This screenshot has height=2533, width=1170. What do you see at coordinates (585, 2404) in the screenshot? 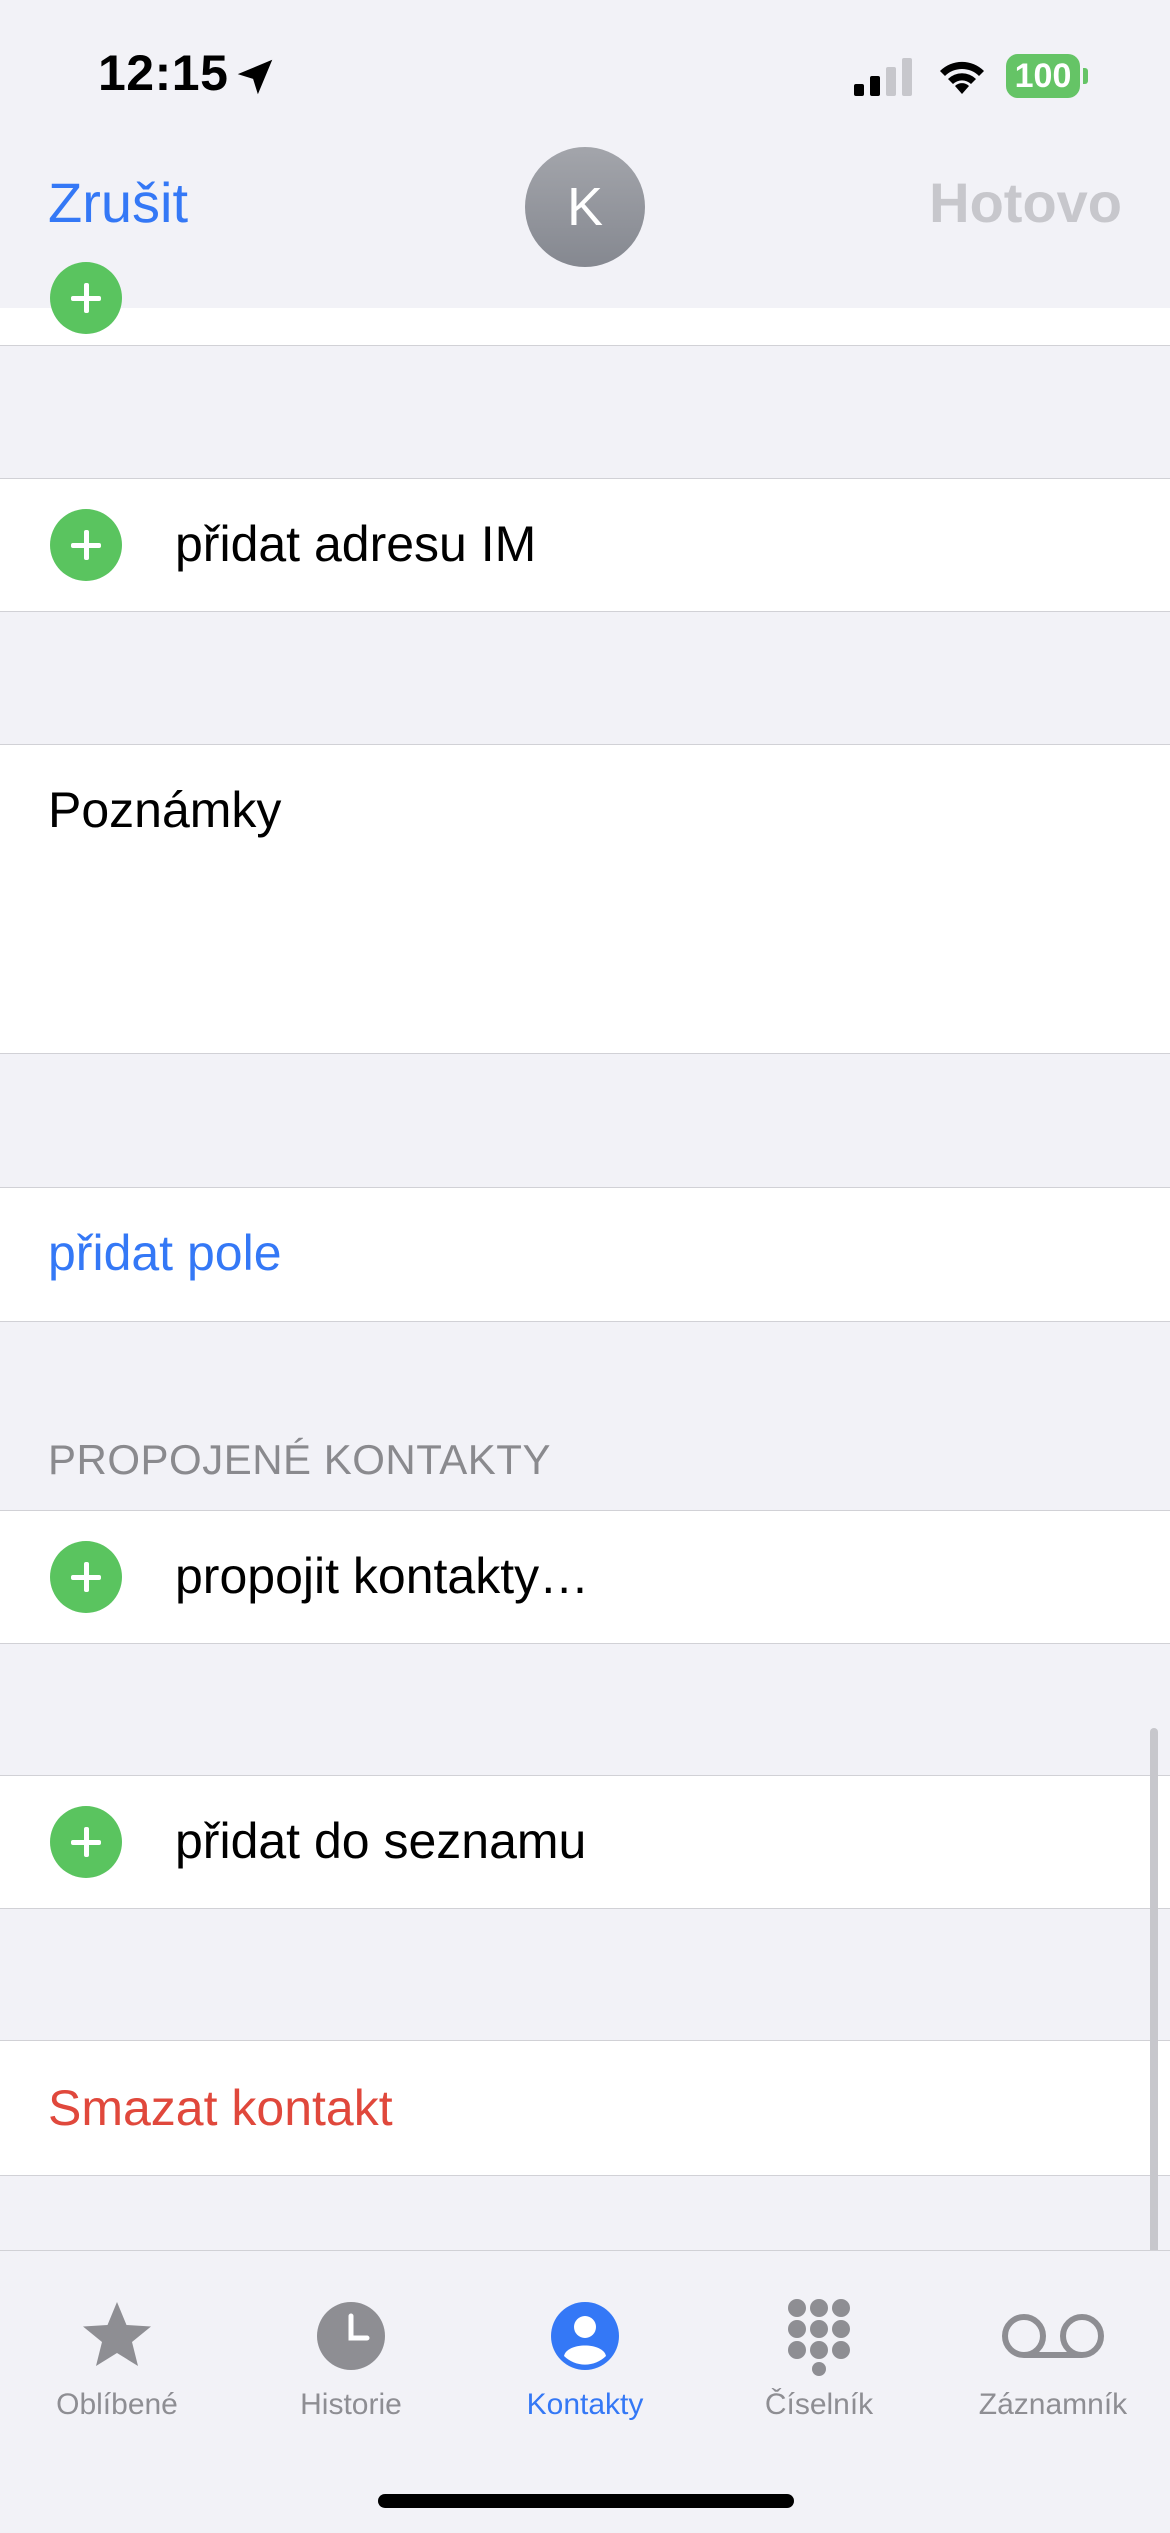
I see `tab-contacts-label: Kontakty` at bounding box center [585, 2404].